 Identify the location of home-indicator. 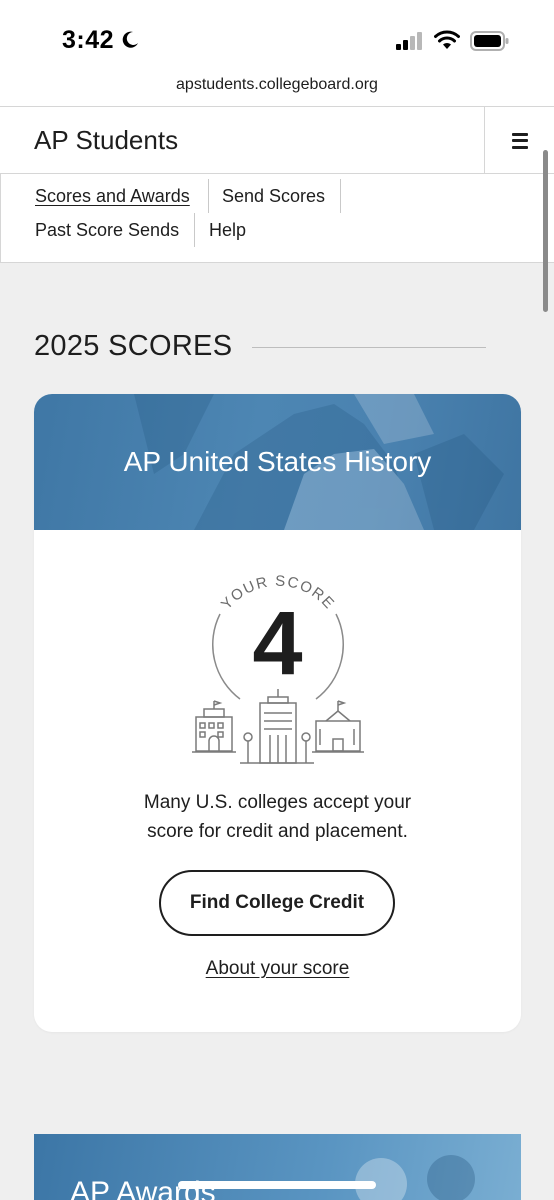
(277, 1185).